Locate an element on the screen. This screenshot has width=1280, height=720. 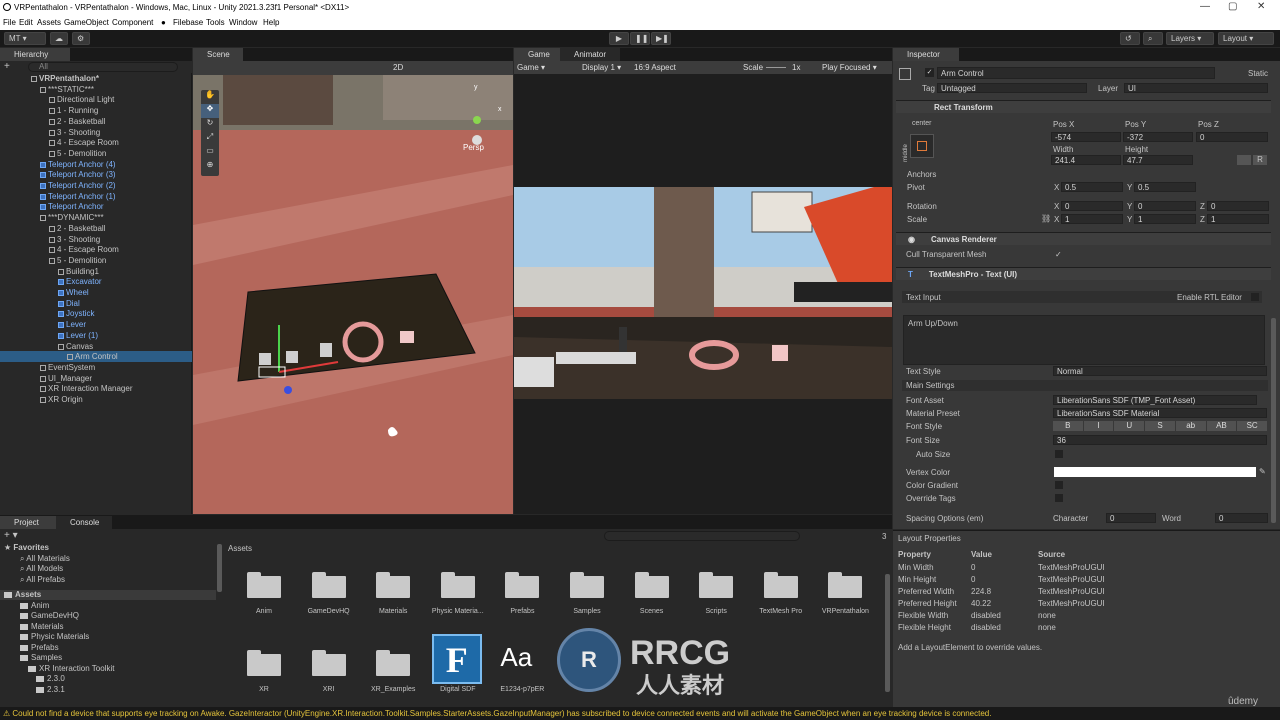
blueprint-button is located at coordinates (1244, 160).